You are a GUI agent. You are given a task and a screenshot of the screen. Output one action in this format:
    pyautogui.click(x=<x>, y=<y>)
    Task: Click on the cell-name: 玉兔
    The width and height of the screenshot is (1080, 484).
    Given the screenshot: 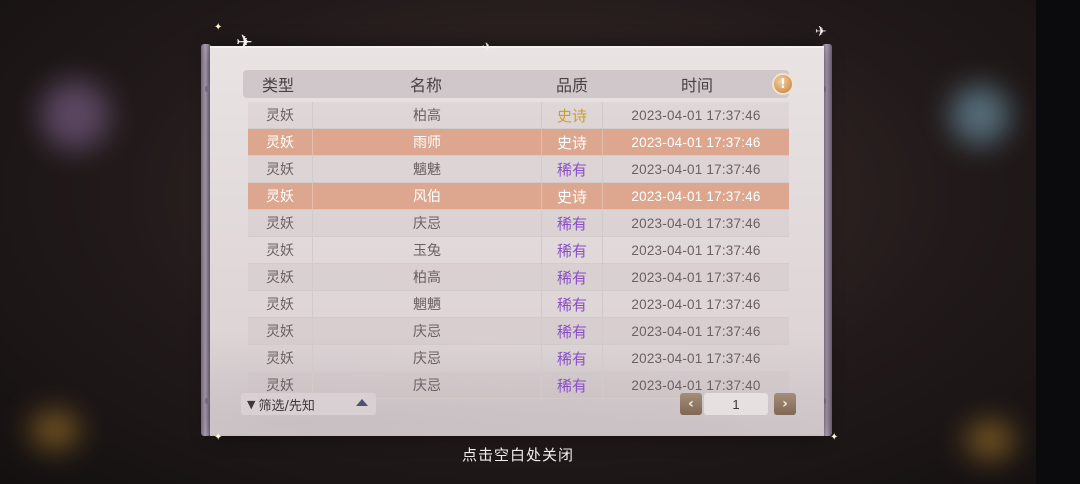 What is the action you would take?
    pyautogui.click(x=427, y=251)
    